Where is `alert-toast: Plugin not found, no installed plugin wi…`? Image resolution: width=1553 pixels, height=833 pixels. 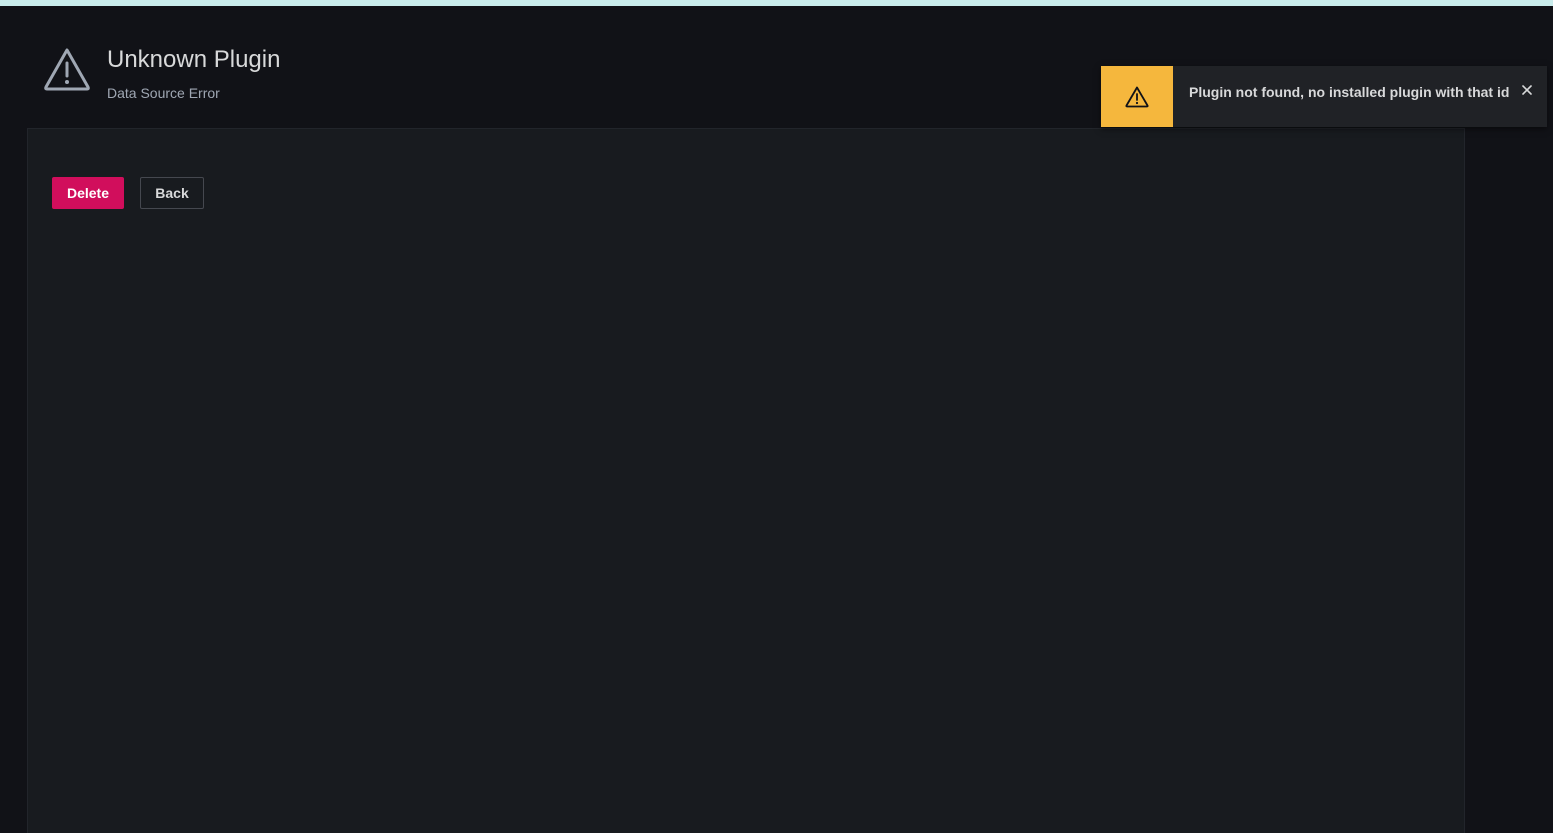
alert-toast: Plugin not found, no installed plugin wi… is located at coordinates (1324, 96).